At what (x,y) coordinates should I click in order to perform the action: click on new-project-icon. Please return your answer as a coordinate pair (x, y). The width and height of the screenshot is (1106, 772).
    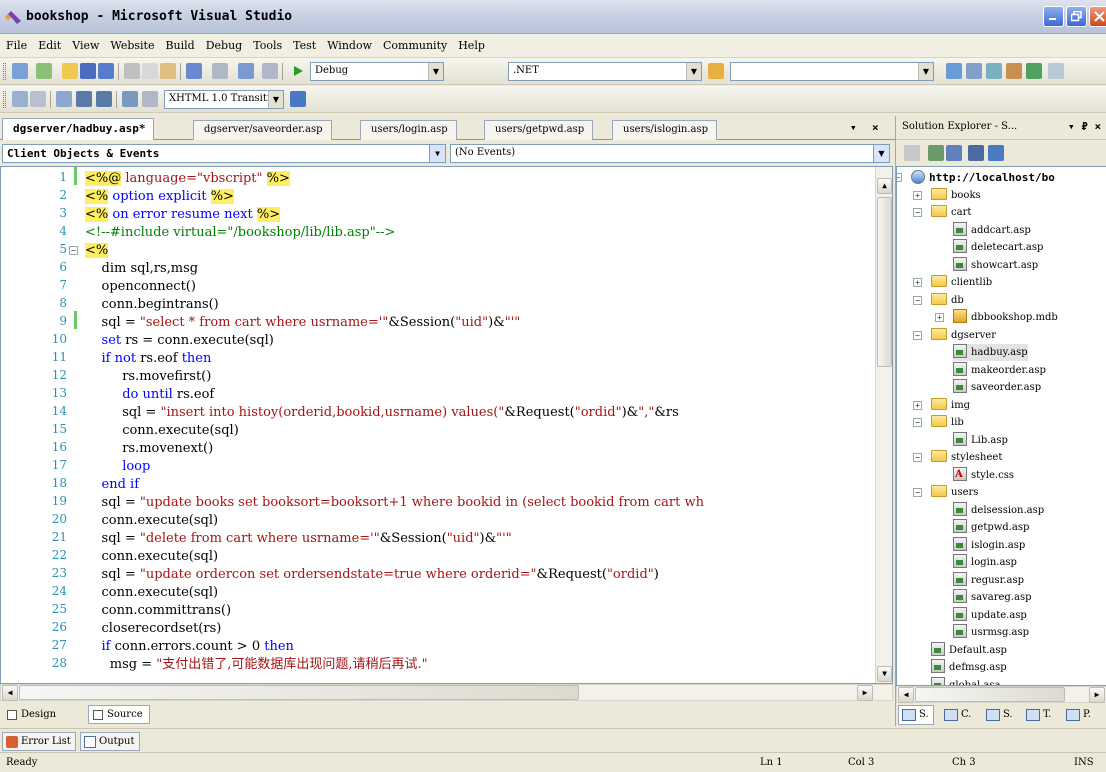
    Looking at the image, I should click on (20, 71).